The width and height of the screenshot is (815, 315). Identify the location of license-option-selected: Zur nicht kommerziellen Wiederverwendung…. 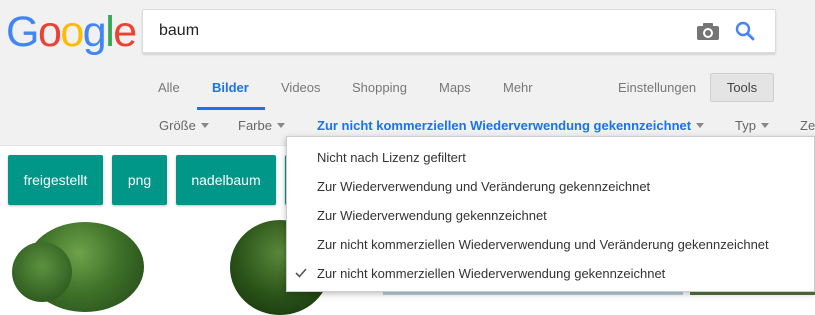
(491, 273).